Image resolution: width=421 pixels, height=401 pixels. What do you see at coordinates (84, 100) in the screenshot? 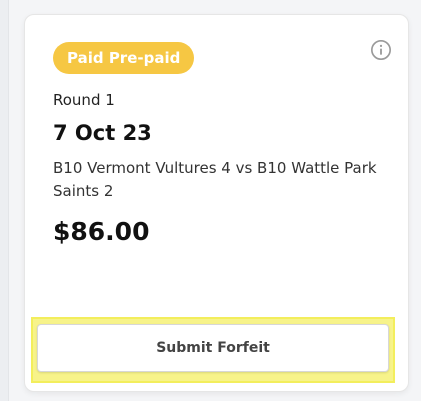
I see `round-label: Round 1` at bounding box center [84, 100].